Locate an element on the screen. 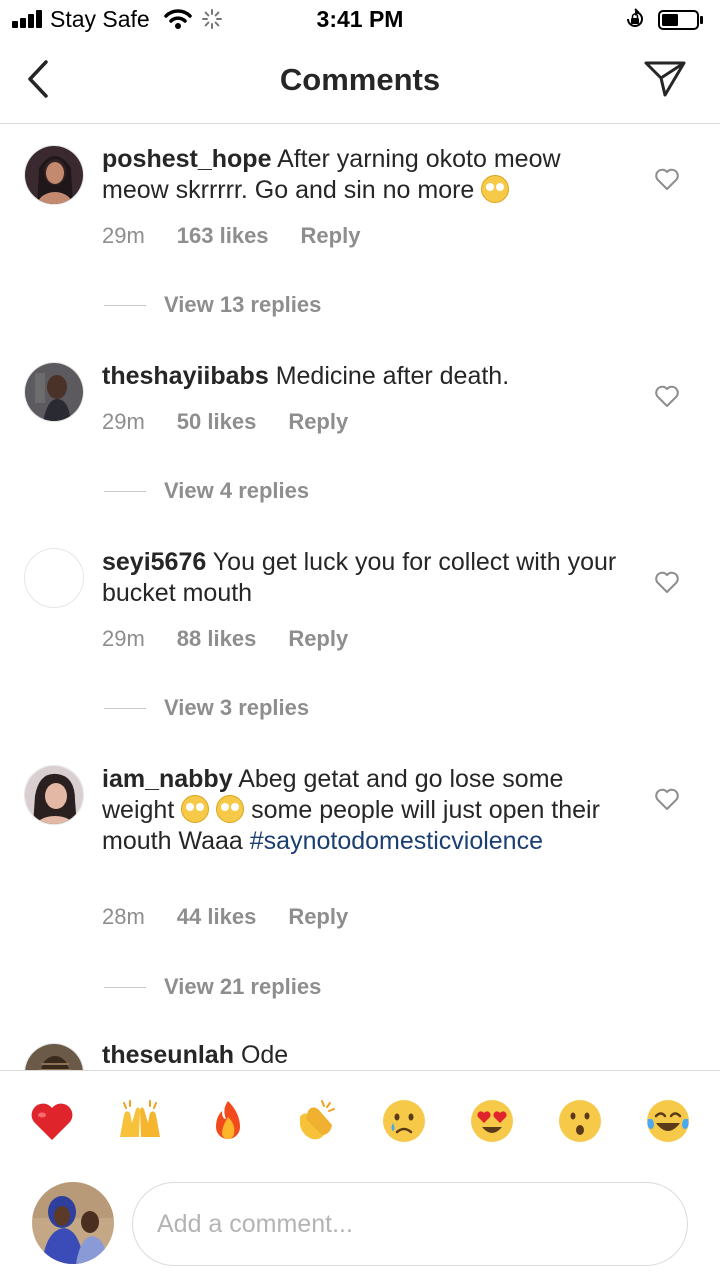 The image size is (720, 1280). comment-composer is located at coordinates (360, 1227).